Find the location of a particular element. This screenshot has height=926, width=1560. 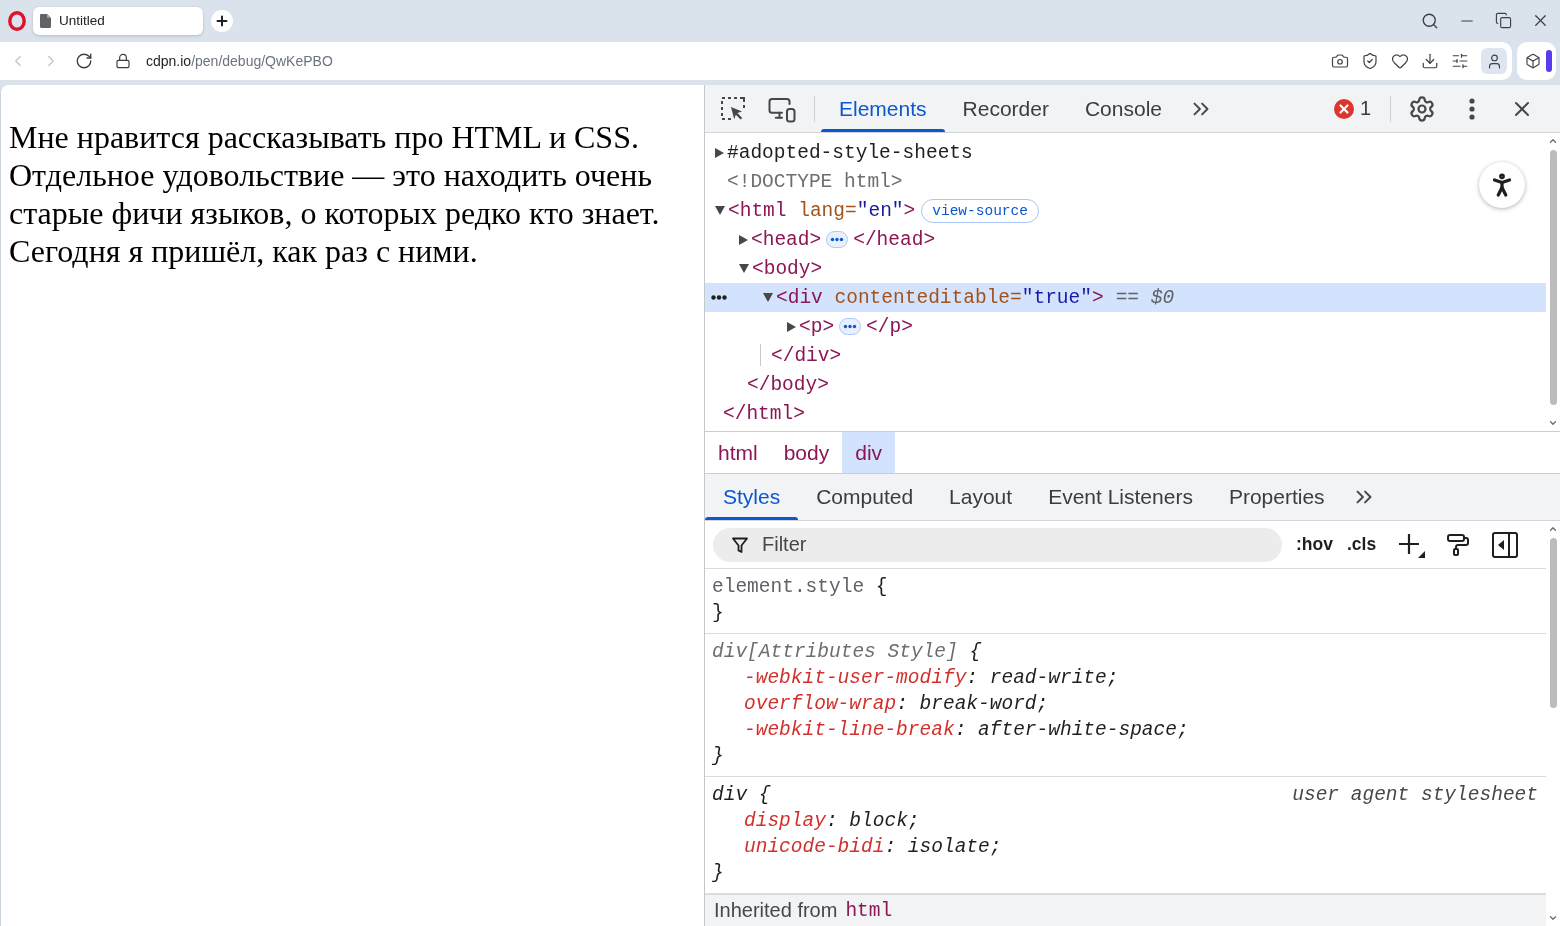

sidebar-tab: Computed is located at coordinates (865, 497).